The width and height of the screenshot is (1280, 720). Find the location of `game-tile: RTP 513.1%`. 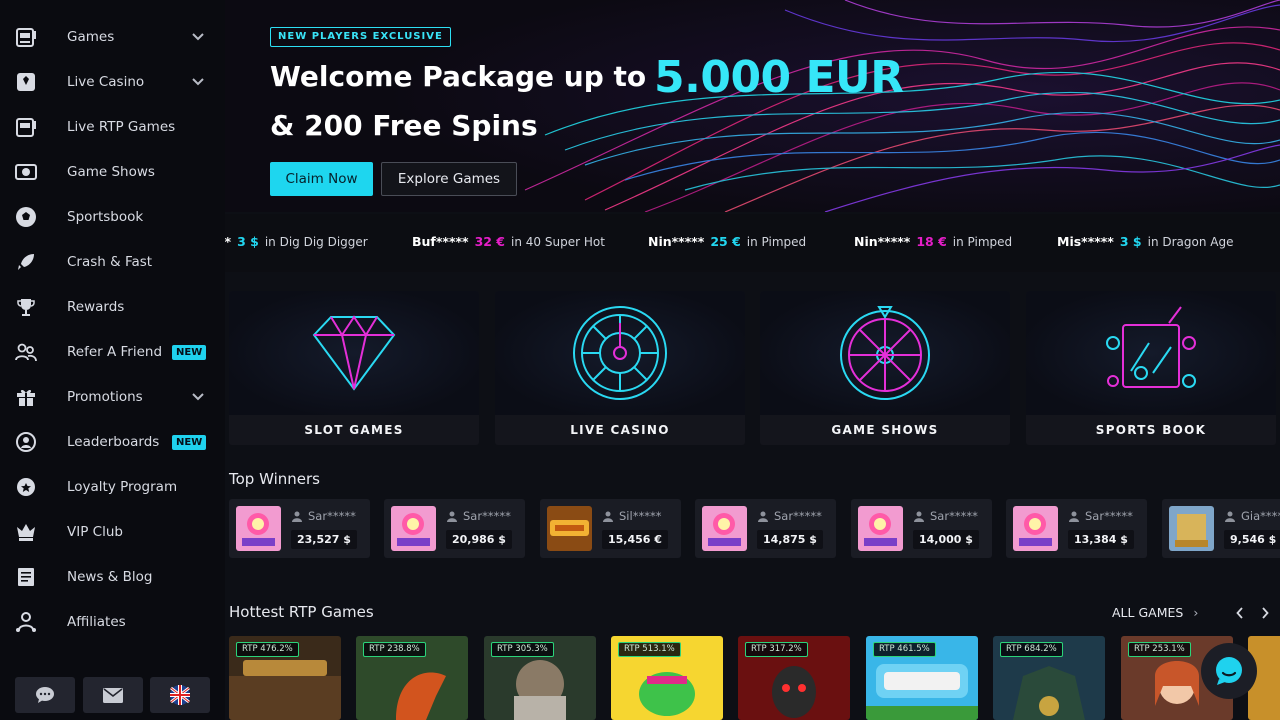

game-tile: RTP 513.1% is located at coordinates (667, 678).